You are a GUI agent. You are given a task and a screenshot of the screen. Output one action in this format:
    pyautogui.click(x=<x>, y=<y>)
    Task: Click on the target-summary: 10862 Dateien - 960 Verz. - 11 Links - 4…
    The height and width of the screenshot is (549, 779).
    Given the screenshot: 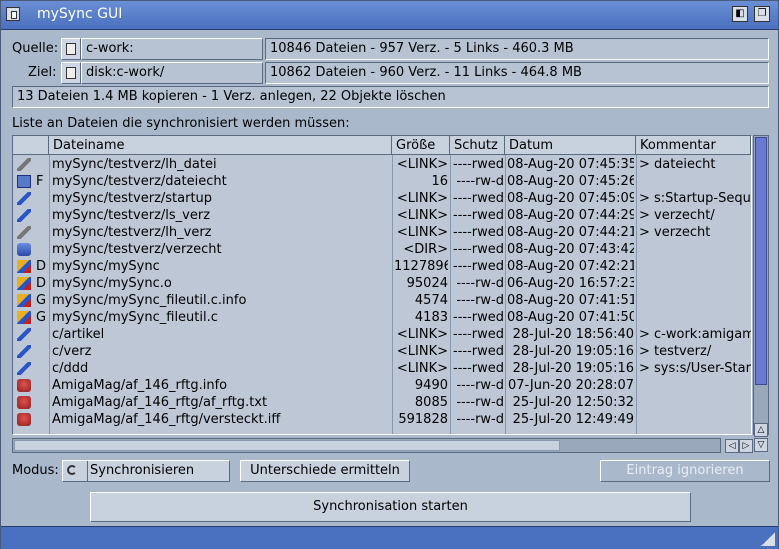 What is the action you would take?
    pyautogui.click(x=517, y=73)
    